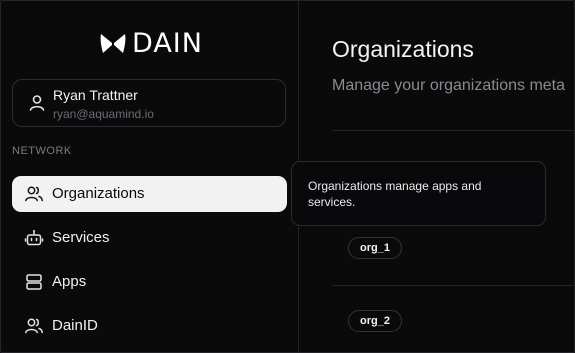 This screenshot has width=575, height=353. I want to click on page-title: Organizations, so click(403, 49).